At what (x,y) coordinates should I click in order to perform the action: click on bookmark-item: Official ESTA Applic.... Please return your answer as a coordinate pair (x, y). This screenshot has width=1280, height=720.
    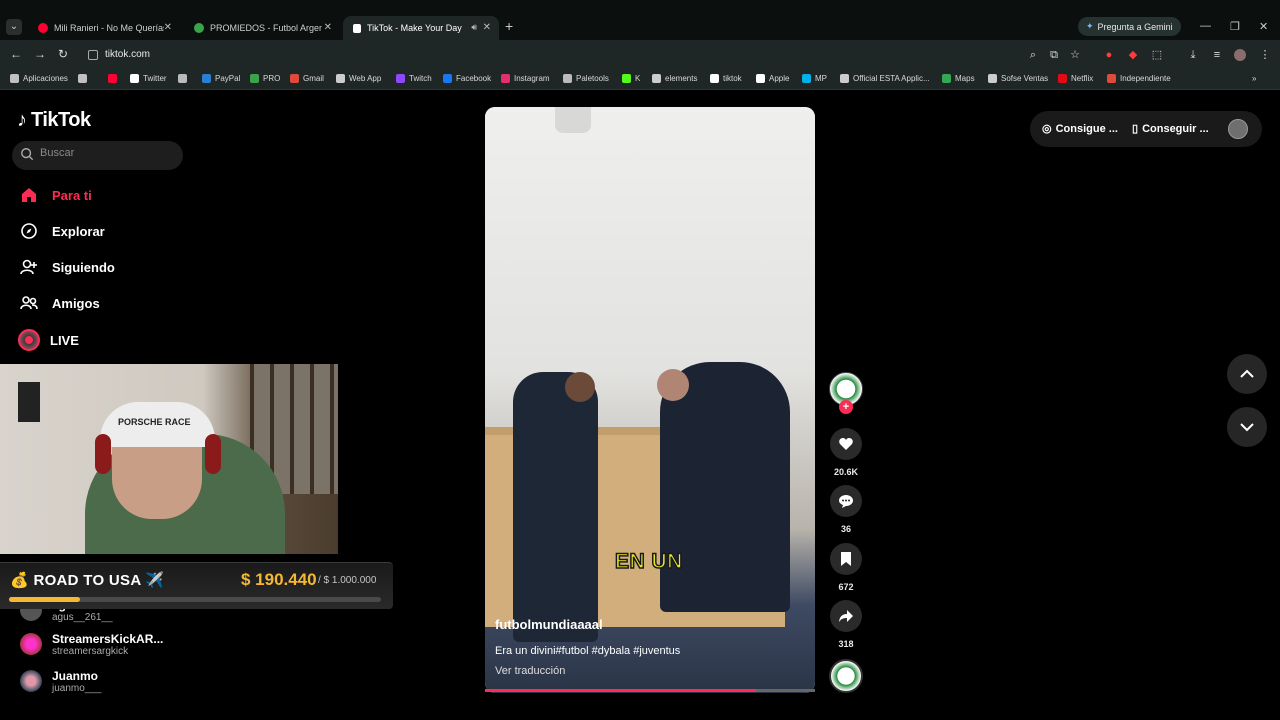
    Looking at the image, I should click on (885, 78).